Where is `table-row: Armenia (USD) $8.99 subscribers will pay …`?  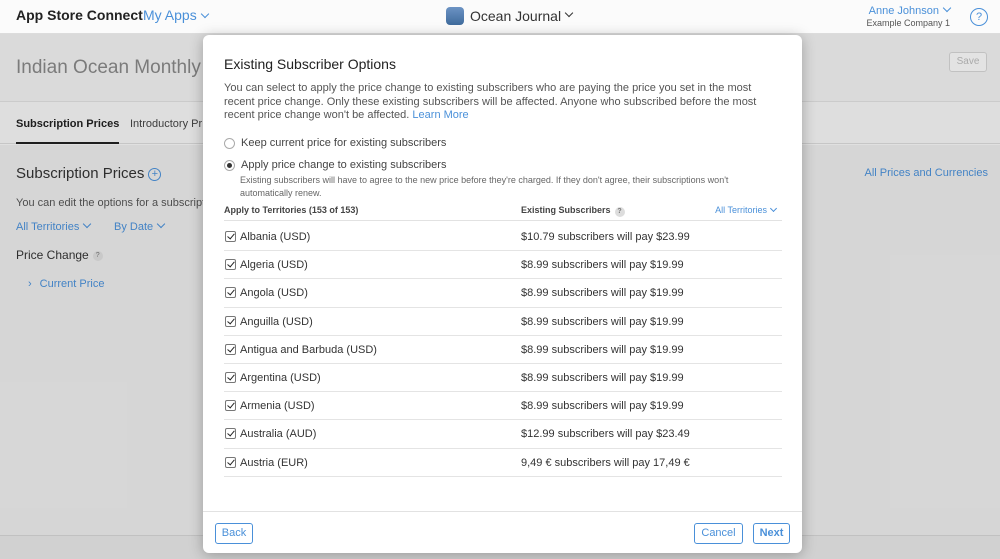
table-row: Armenia (USD) $8.99 subscribers will pay … is located at coordinates (503, 406).